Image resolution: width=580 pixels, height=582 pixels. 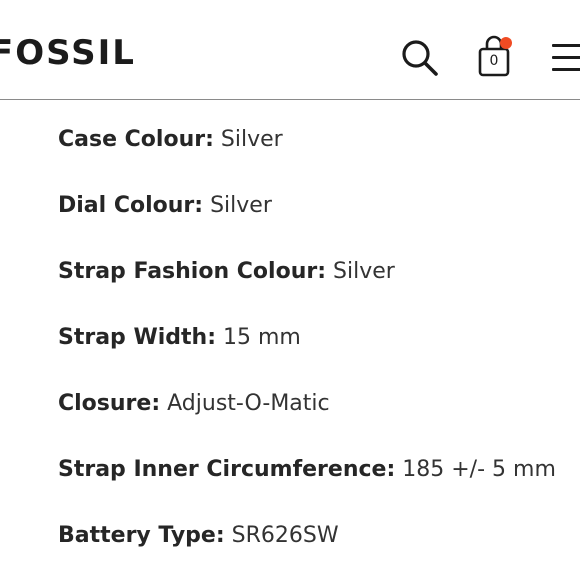 What do you see at coordinates (479, 469) in the screenshot?
I see `spec-value: 185 +/- 5 mm` at bounding box center [479, 469].